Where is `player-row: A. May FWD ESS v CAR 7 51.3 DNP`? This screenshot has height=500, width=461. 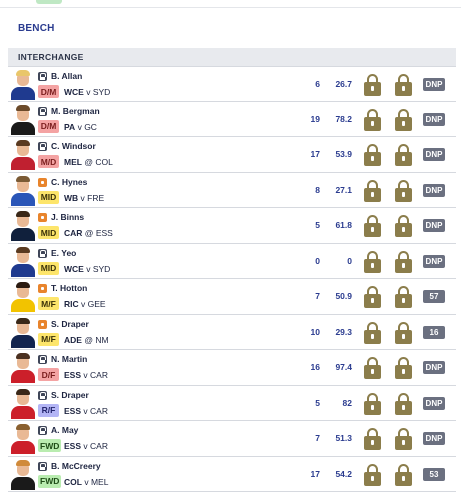
player-row: A. May FWD ESS v CAR 7 51.3 DNP is located at coordinates (232, 439).